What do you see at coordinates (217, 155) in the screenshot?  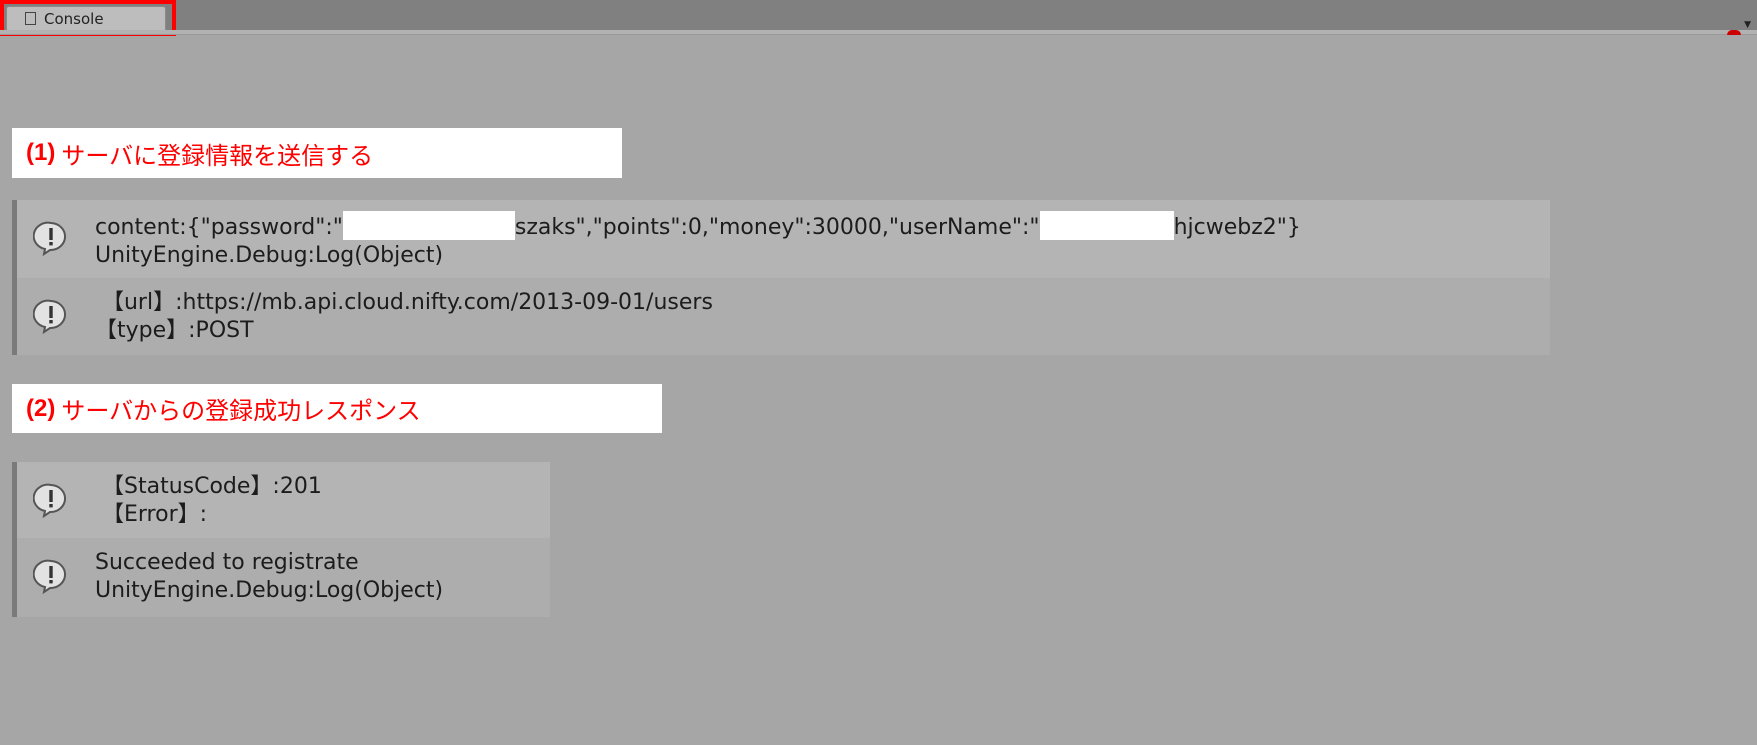 I see `annotation-text: サーバに登録情報を送信する` at bounding box center [217, 155].